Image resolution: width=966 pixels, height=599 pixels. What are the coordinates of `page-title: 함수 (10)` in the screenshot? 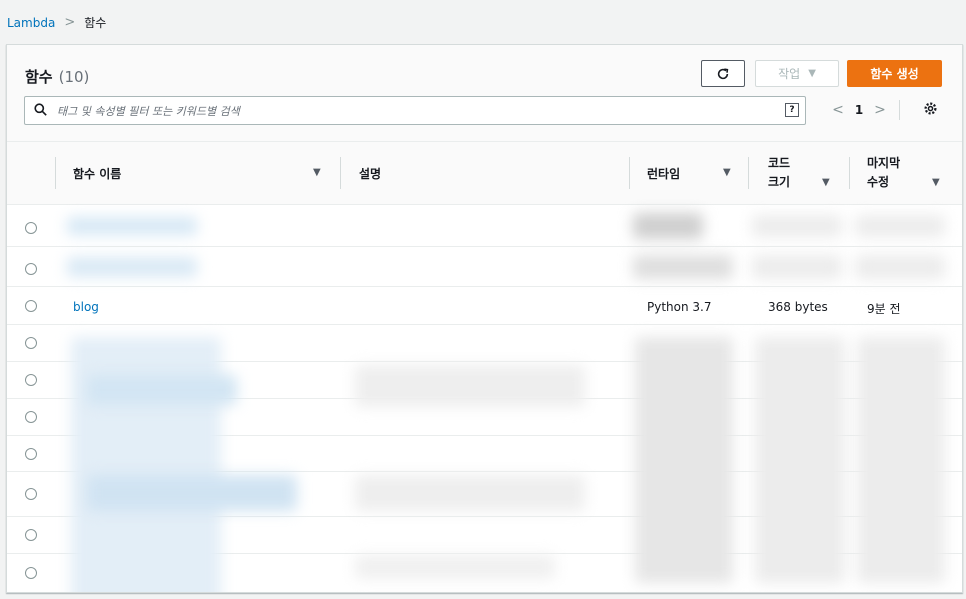 It's located at (57, 76).